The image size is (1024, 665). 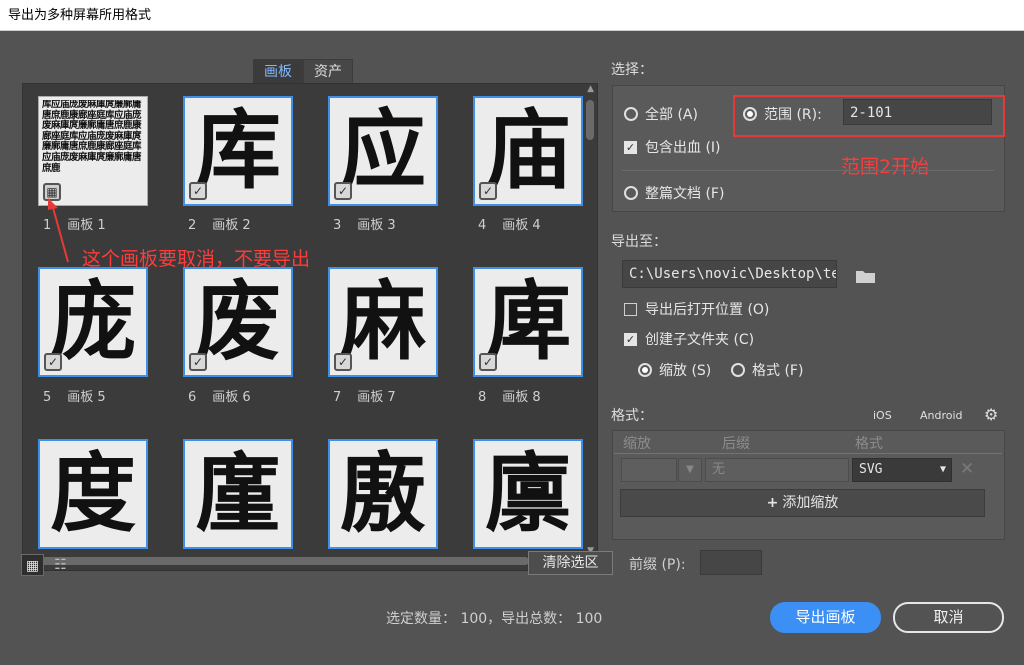 I want to click on select-heading: 选择：, so click(x=632, y=70).